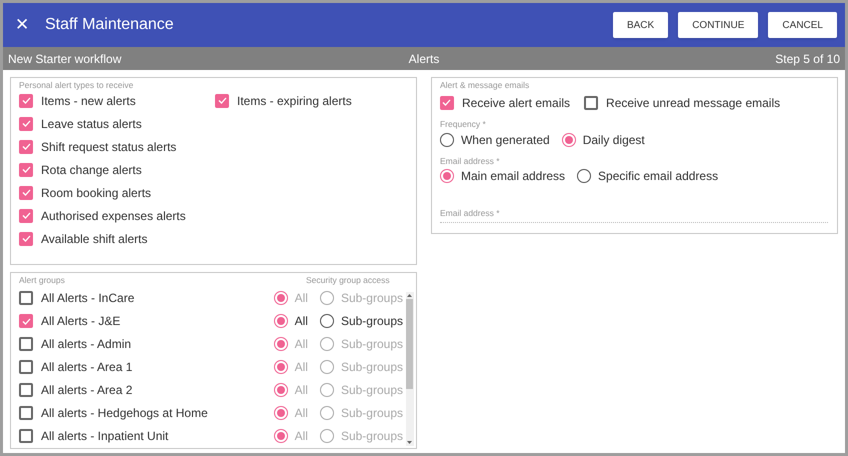 The height and width of the screenshot is (456, 848). Describe the element at coordinates (65, 59) in the screenshot. I see `workflow-name: New Starter workflow` at that location.